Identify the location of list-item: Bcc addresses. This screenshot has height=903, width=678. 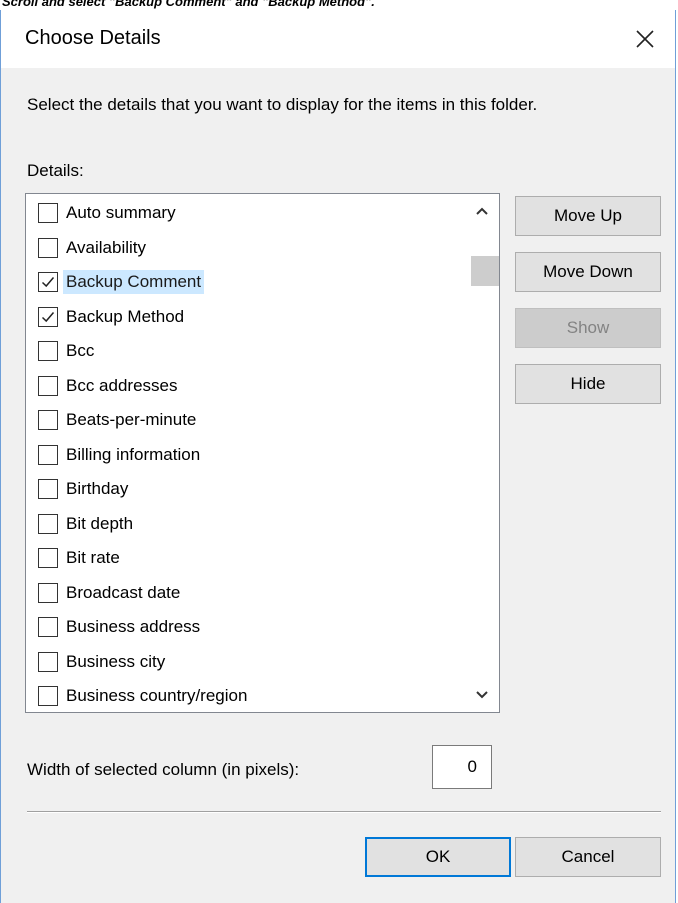
(109, 386).